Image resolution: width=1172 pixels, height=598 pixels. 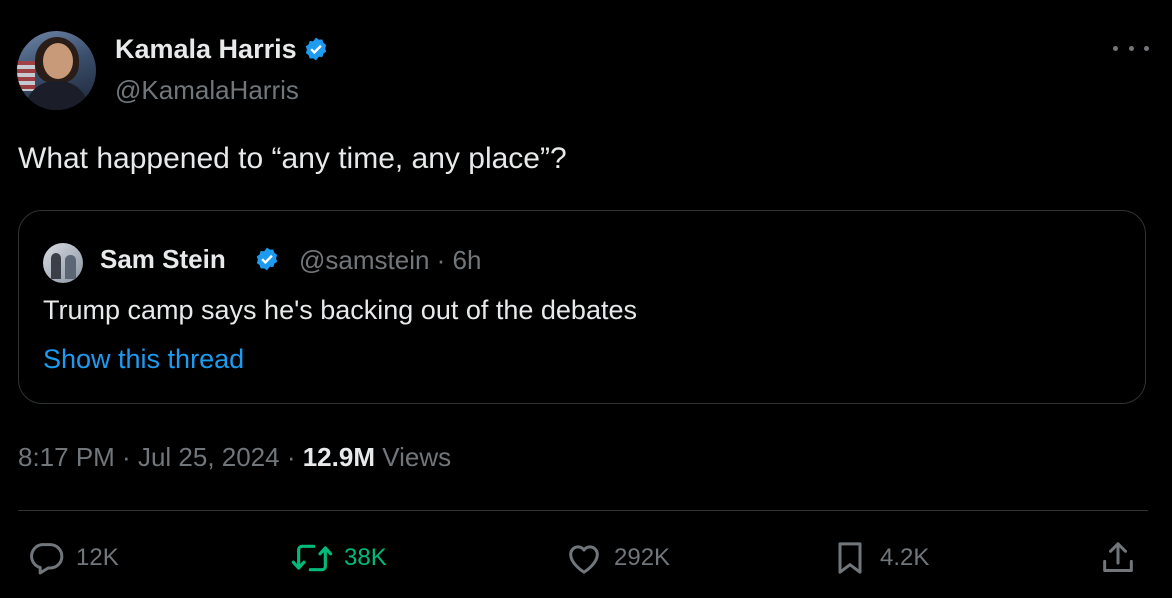 I want to click on repost-arrows-icon-strokes, so click(x=312, y=558).